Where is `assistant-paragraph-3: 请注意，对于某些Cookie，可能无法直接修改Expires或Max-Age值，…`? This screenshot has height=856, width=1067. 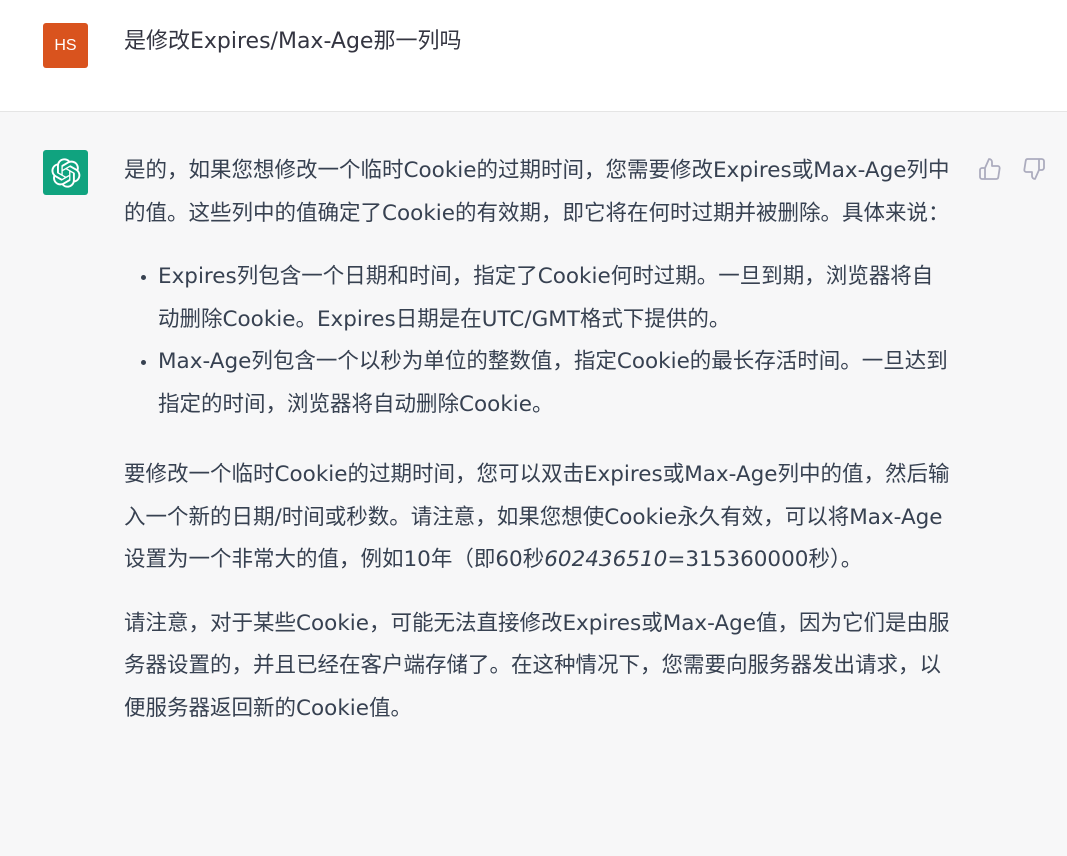 assistant-paragraph-3: 请注意，对于某些Cookie，可能无法直接修改Expires或Max-Age值，… is located at coordinates (537, 665).